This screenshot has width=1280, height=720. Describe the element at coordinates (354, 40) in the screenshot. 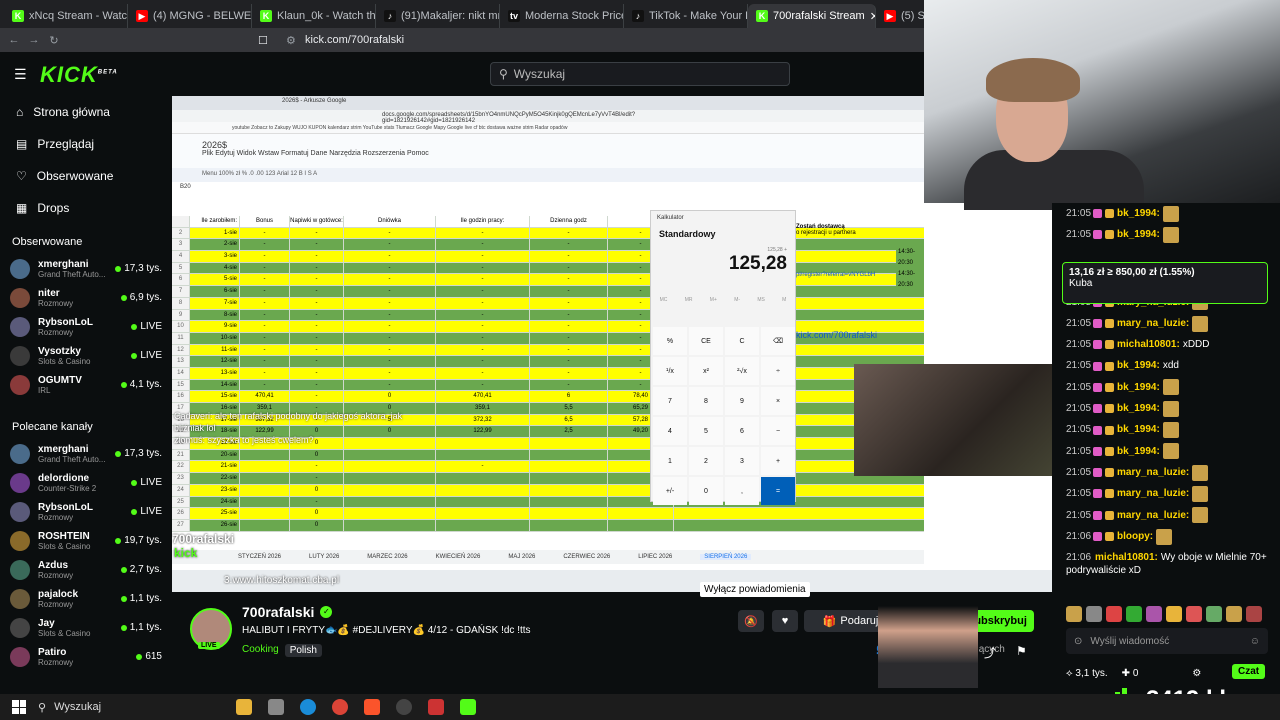

I see `url-text: kick.com/700rafalski` at that location.